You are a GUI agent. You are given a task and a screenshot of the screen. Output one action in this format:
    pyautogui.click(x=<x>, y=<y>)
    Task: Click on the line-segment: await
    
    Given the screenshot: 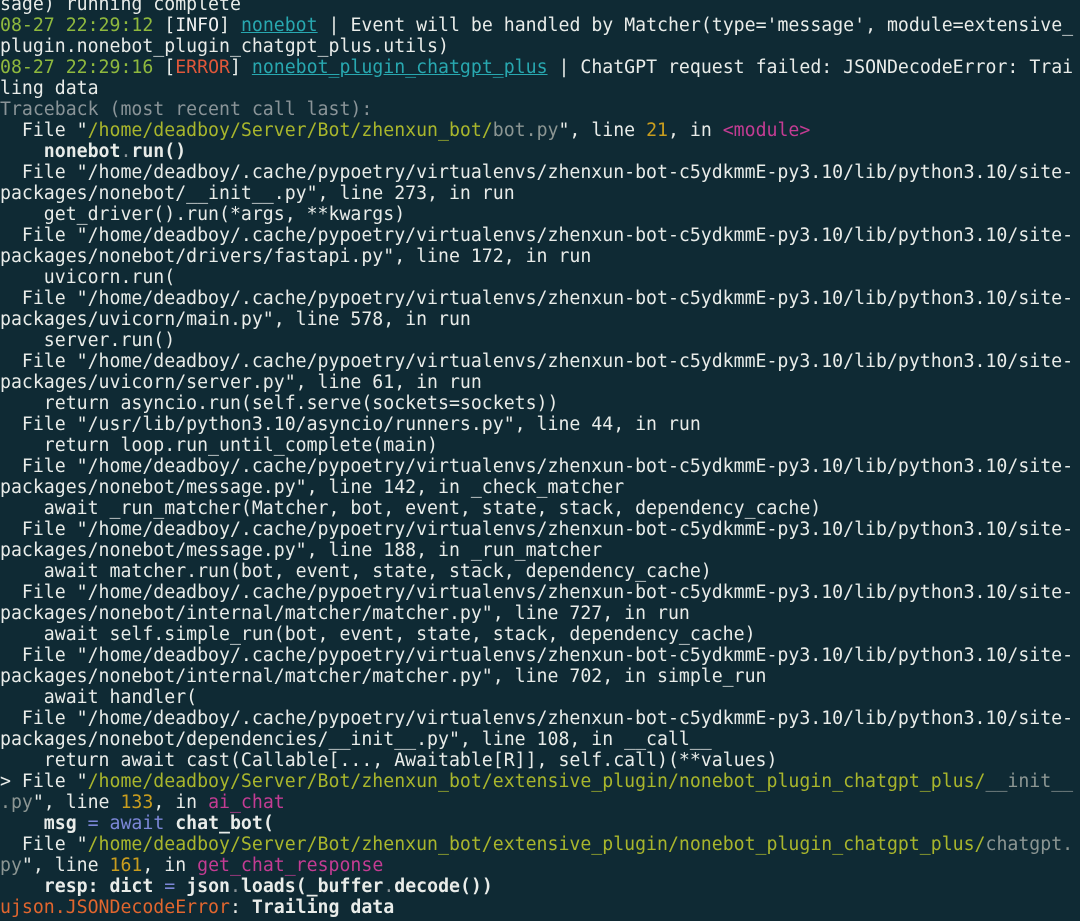 What is the action you would take?
    pyautogui.click(x=137, y=823)
    